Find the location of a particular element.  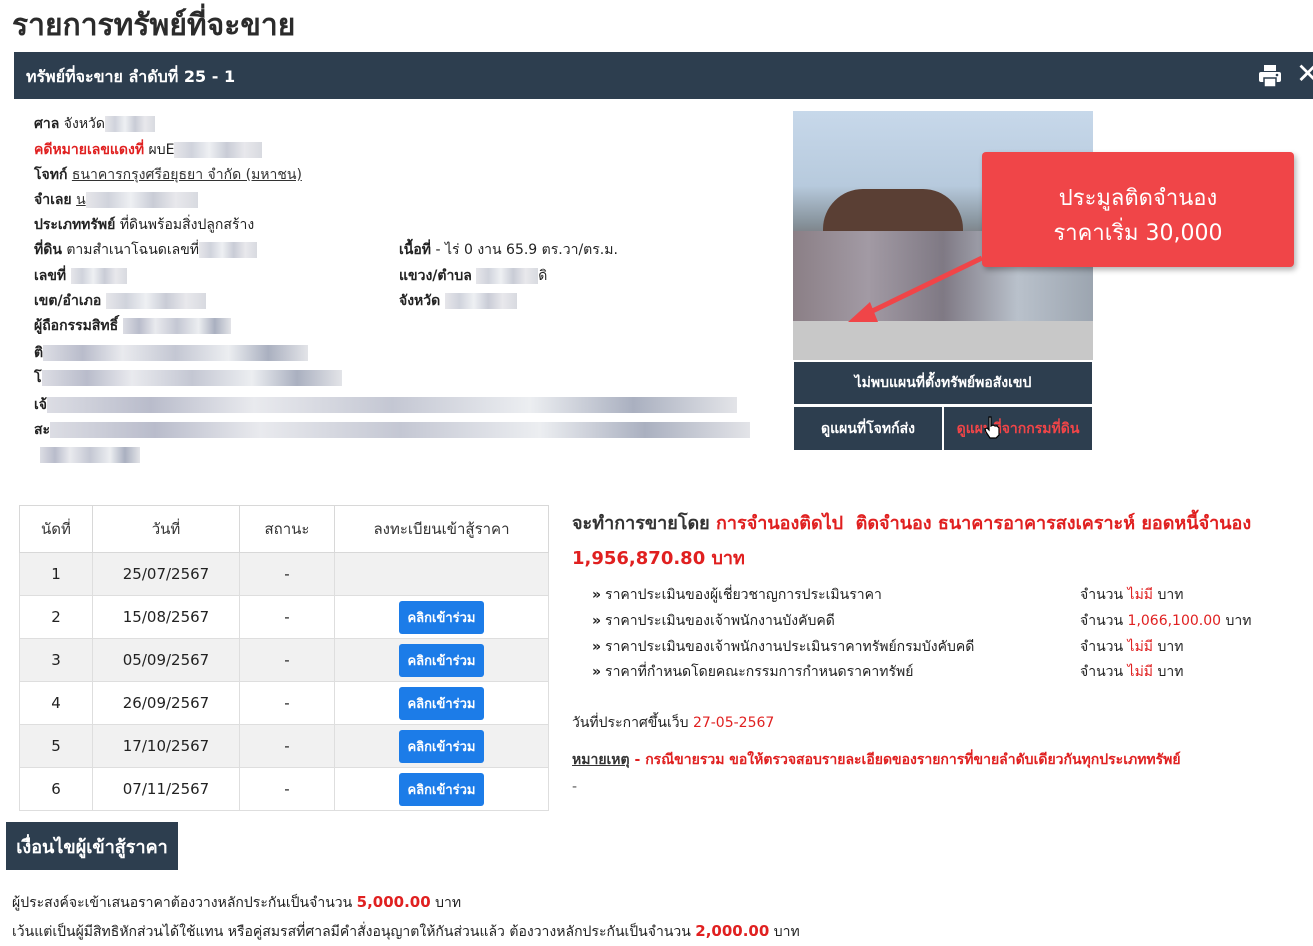

plaintiff-row: โจทก์ ธนาคารกรุงศรีอยุธยา จำกัด (มหาชน) is located at coordinates (168, 175).